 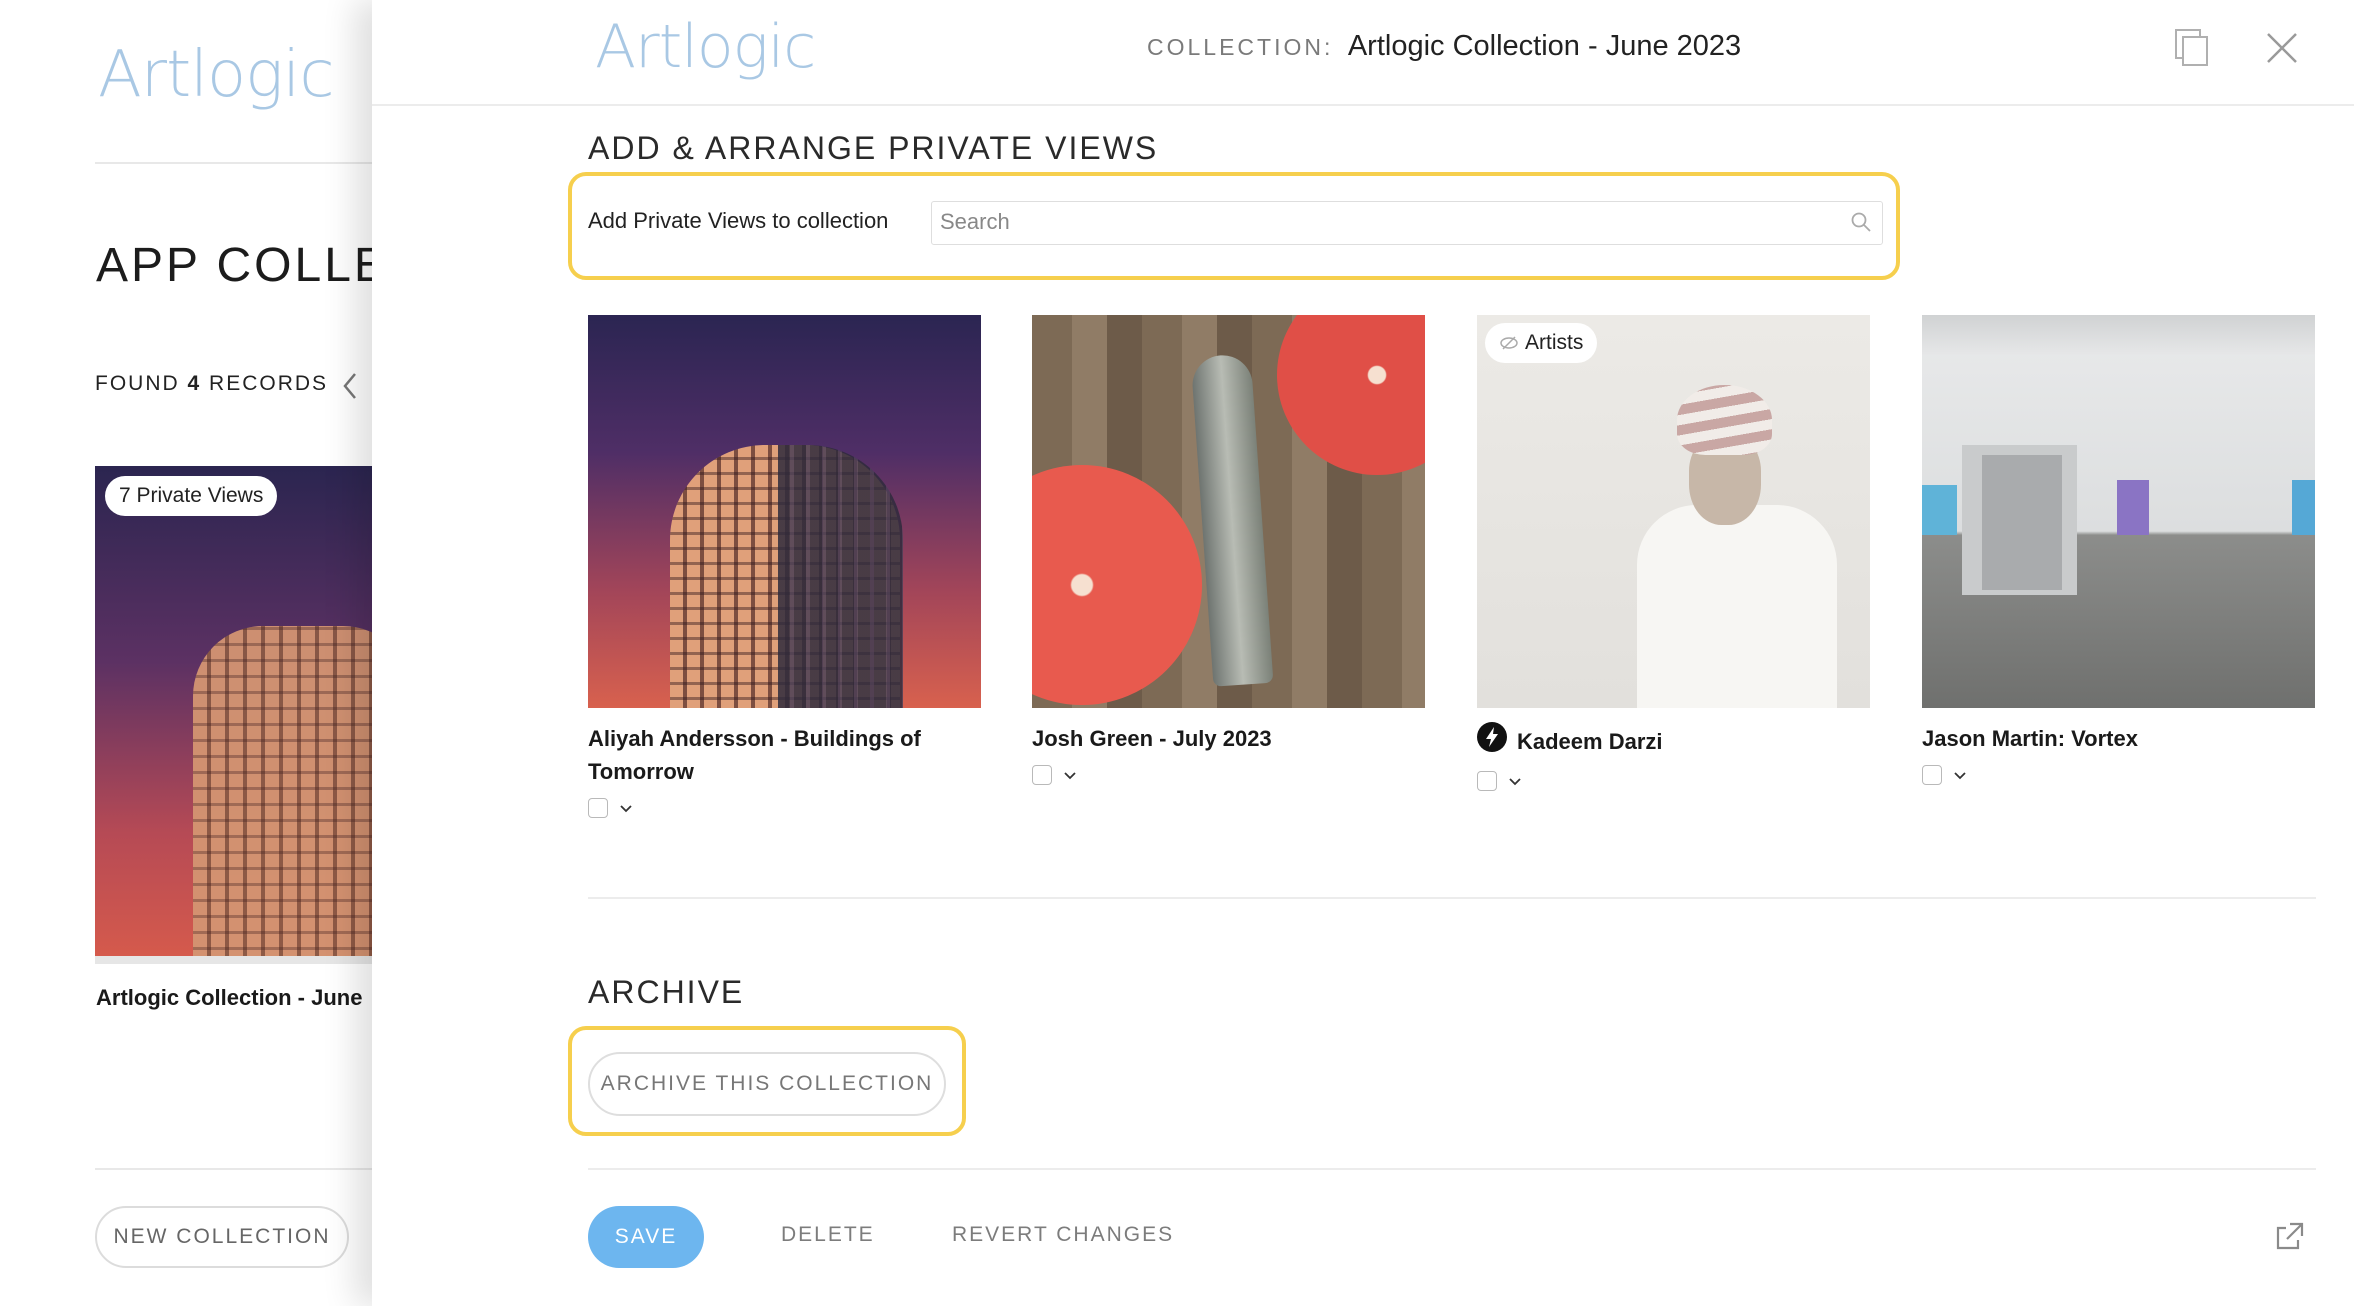 I want to click on private-view-title: Jason Martin: Vortex, so click(x=2118, y=738).